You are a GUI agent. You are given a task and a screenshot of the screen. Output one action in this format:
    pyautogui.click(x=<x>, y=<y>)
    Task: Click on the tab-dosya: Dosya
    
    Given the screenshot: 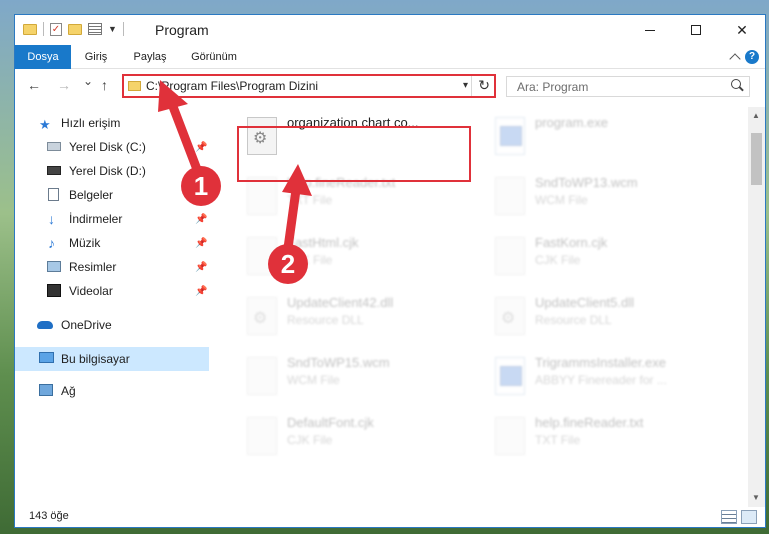 What is the action you would take?
    pyautogui.click(x=43, y=57)
    